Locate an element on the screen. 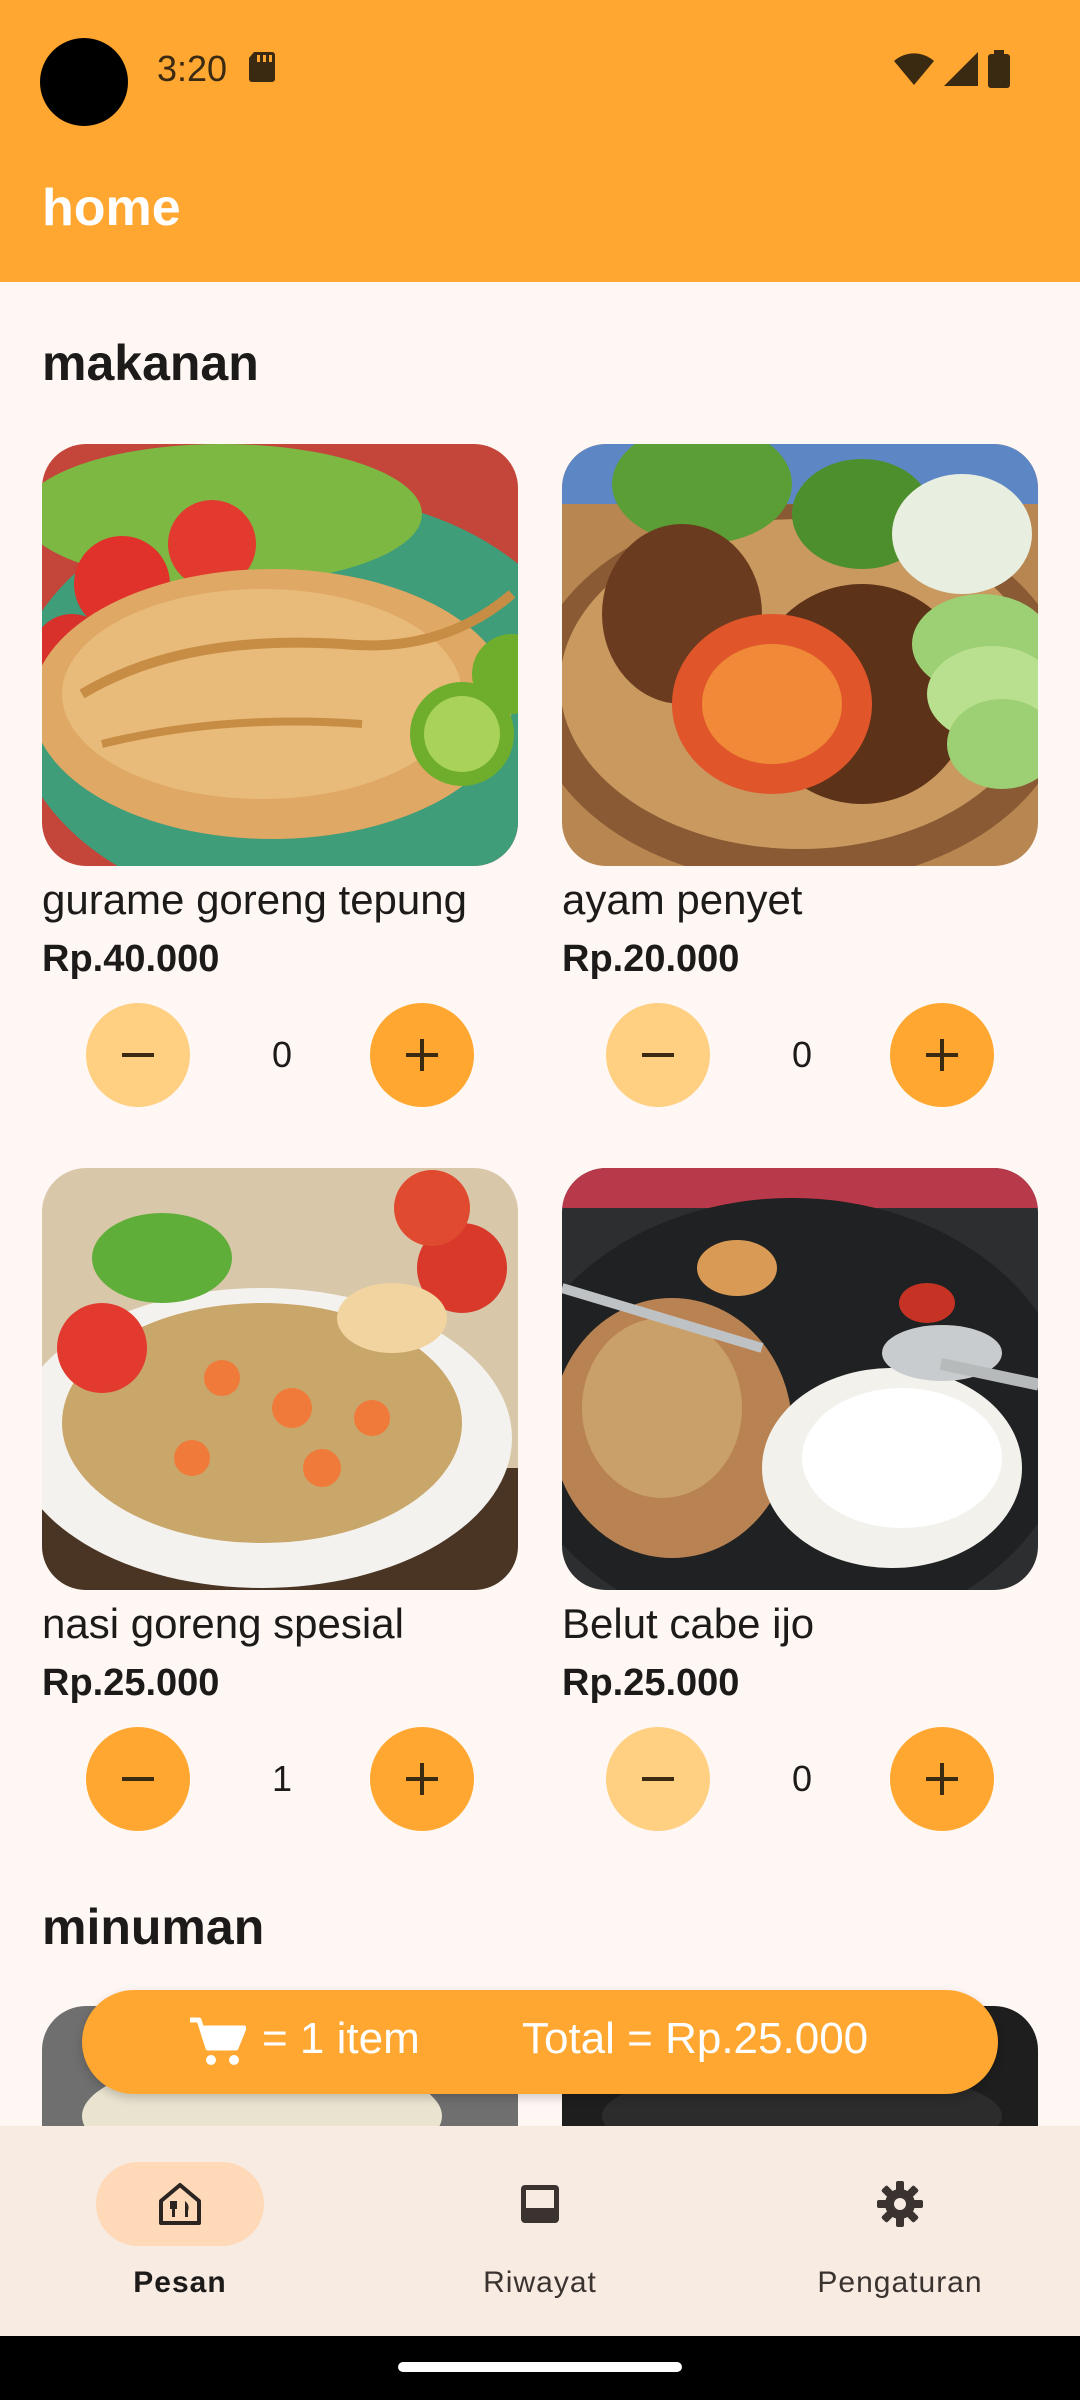 The image size is (1080, 2400). app-header: 3:20 home is located at coordinates (540, 141).